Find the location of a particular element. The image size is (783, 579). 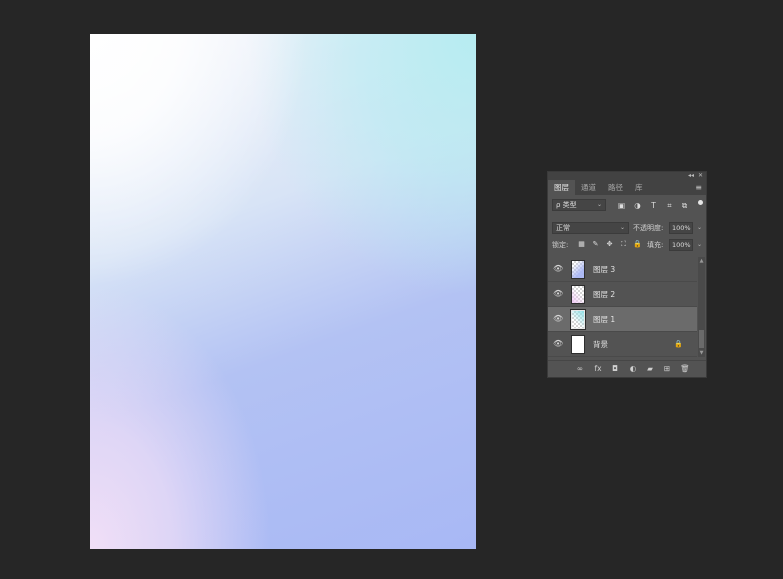

tab-library: 库 is located at coordinates (639, 187).